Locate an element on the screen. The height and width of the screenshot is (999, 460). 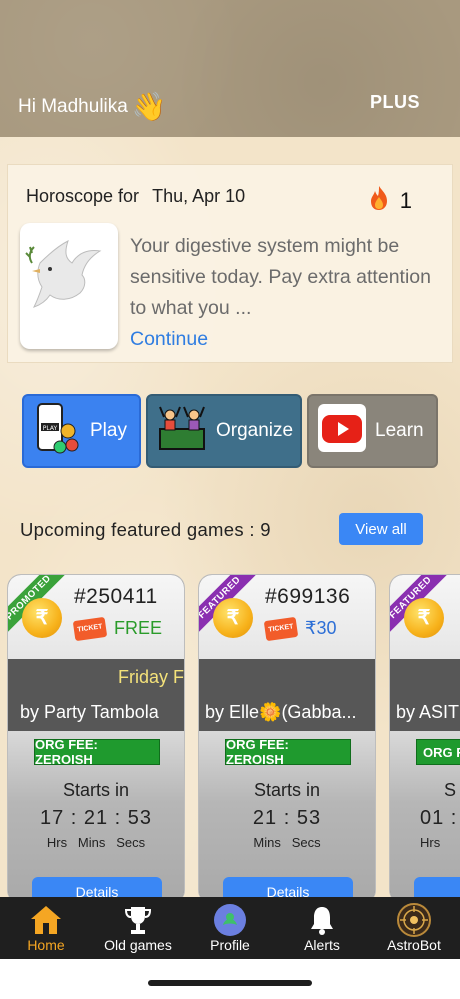
streak-counter: 1 is located at coordinates (390, 201).